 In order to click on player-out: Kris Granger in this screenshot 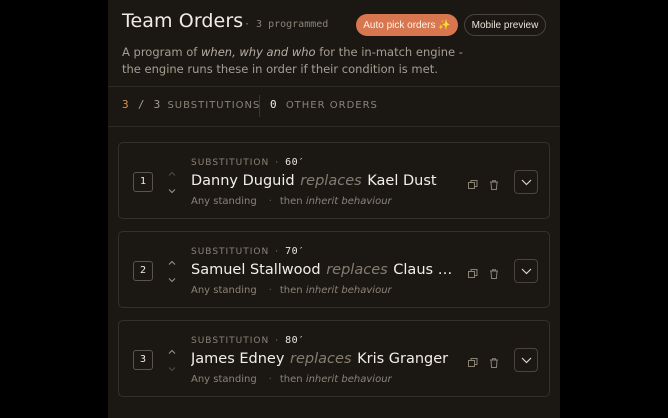, I will do `click(403, 359)`.